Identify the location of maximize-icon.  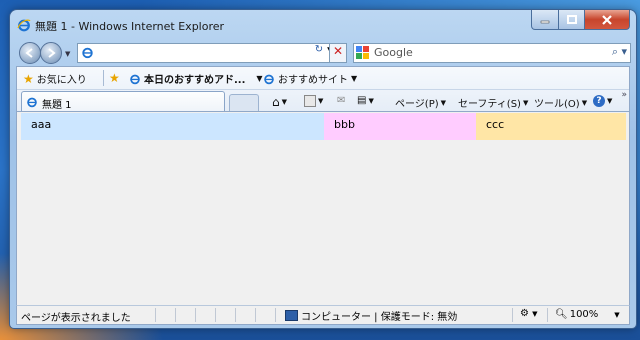
(571, 19).